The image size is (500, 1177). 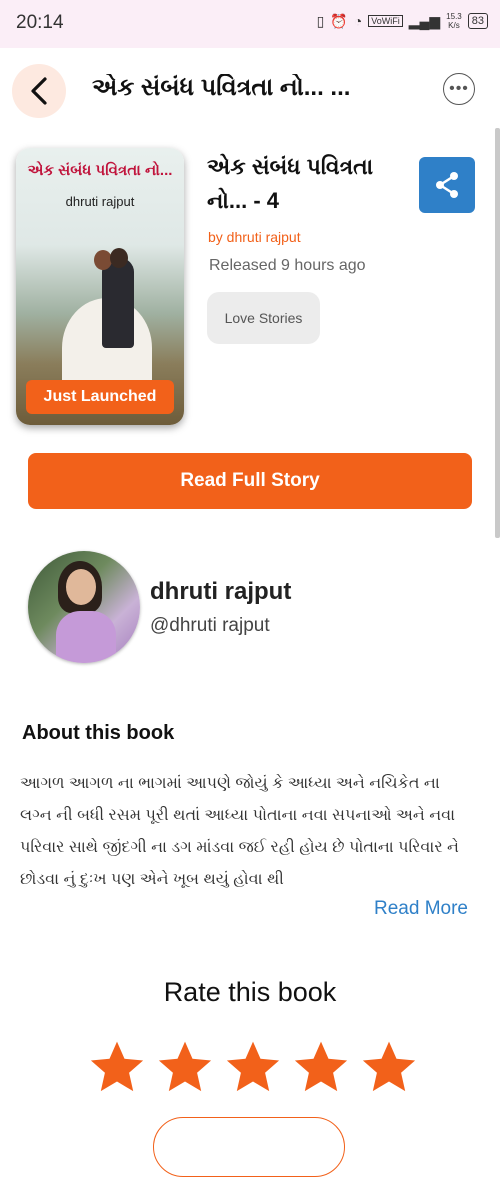 I want to click on status-icons: ▯ ⏰ ◔ VoWiFi ▂▄▆ 15.3 K/s 83, so click(x=402, y=21).